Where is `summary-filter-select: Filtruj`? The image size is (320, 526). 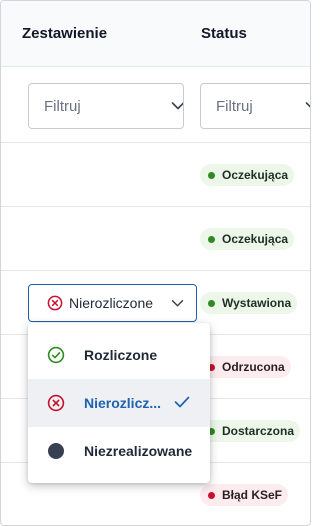
summary-filter-select: Filtruj is located at coordinates (106, 106).